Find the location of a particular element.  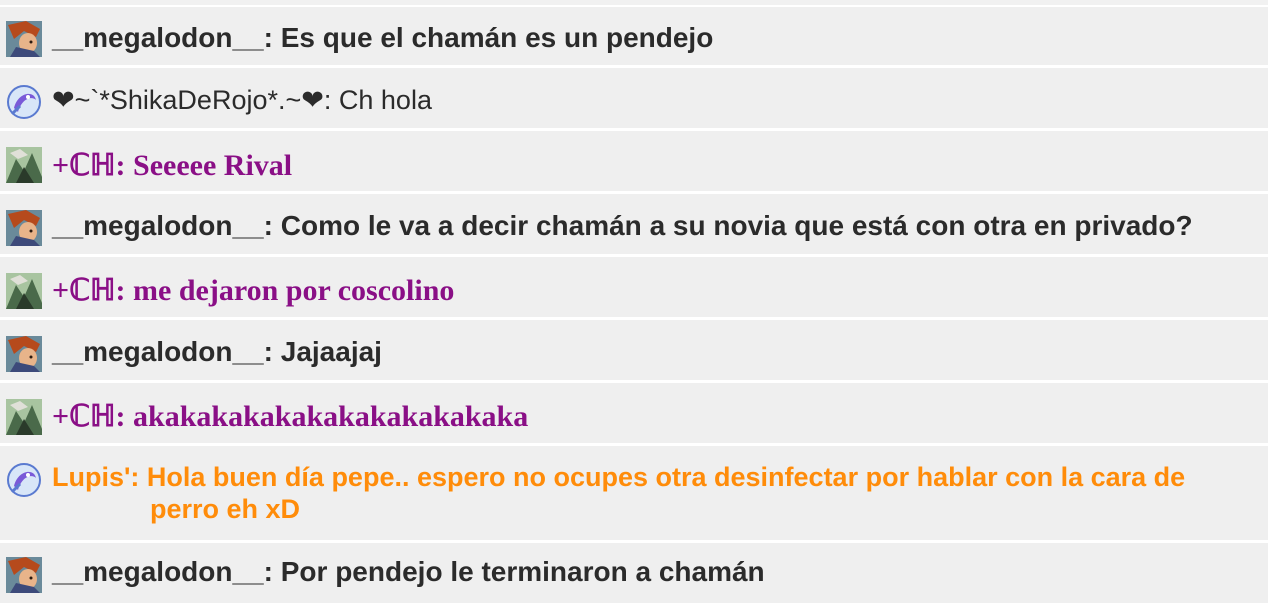

message-text: Es que el chamán es un pendejo is located at coordinates (497, 37).